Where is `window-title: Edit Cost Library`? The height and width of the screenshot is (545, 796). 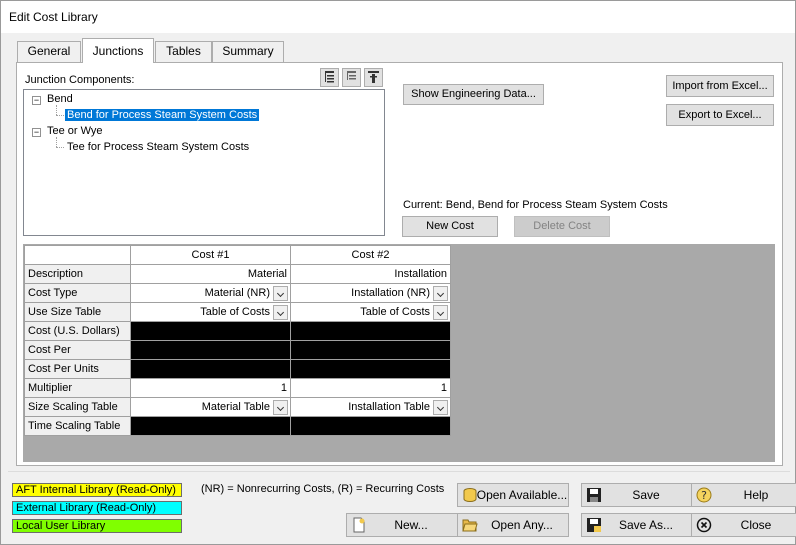 window-title: Edit Cost Library is located at coordinates (53, 17).